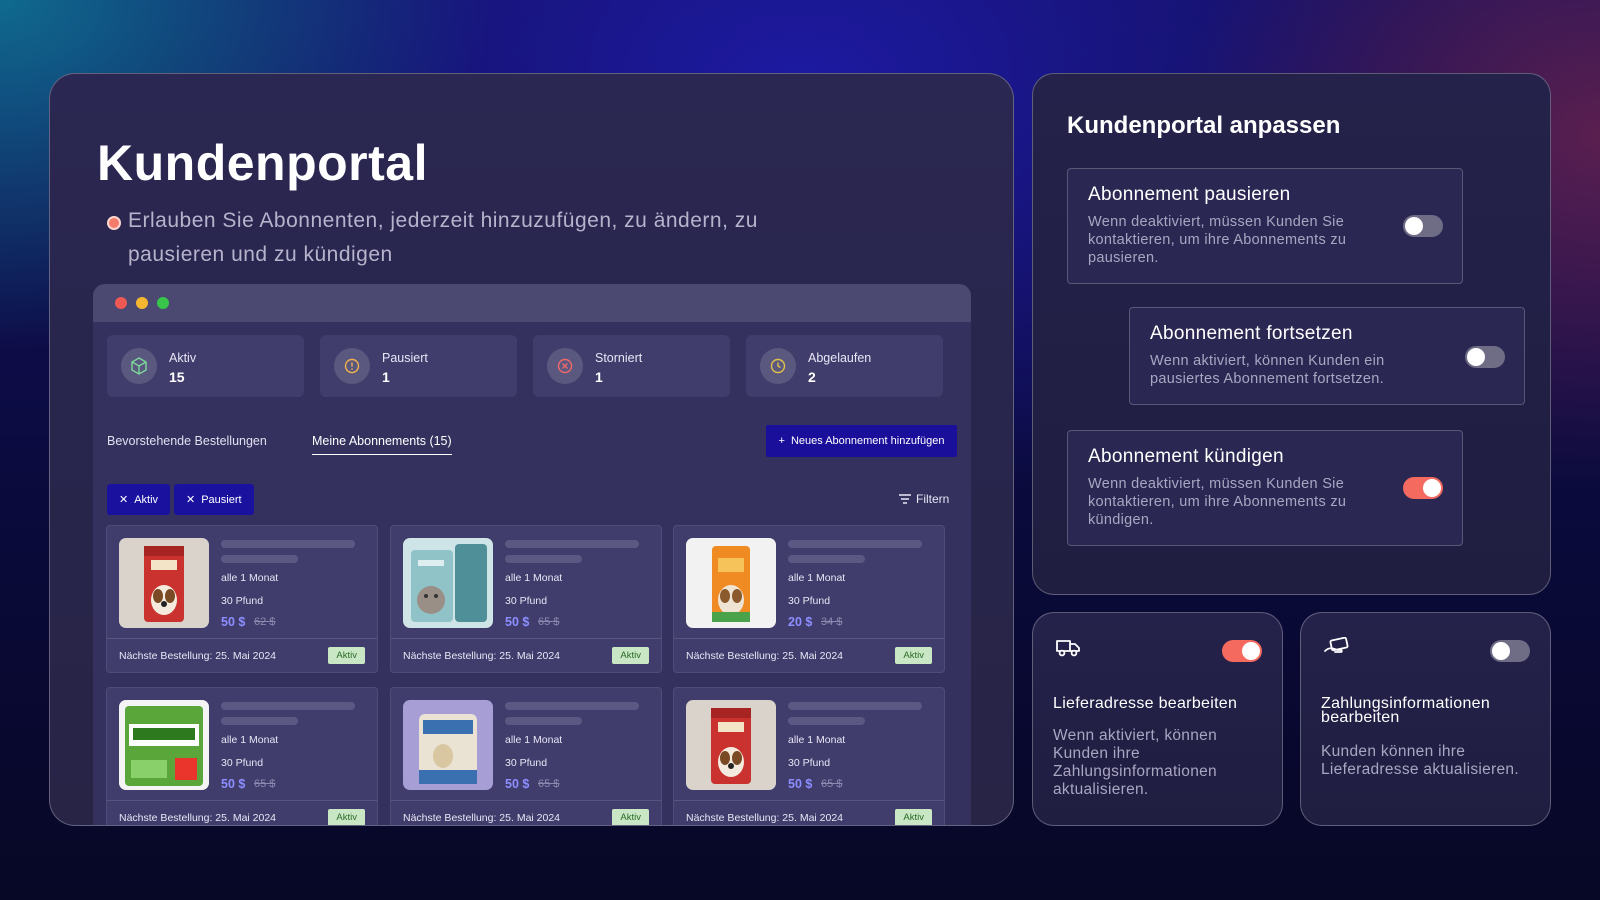  I want to click on toggle-pause-subscription, so click(1423, 226).